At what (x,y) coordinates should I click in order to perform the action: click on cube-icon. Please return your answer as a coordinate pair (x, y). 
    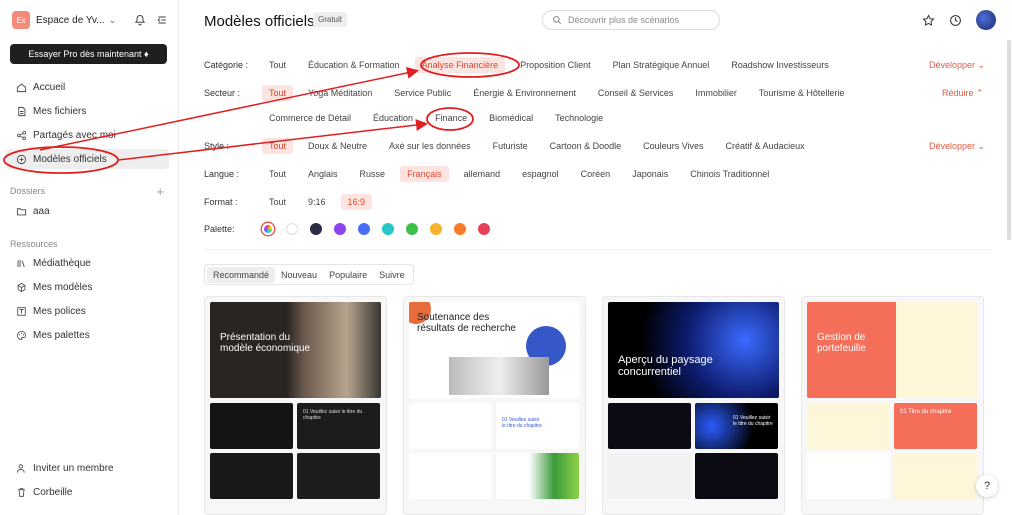
    Looking at the image, I should click on (21, 287).